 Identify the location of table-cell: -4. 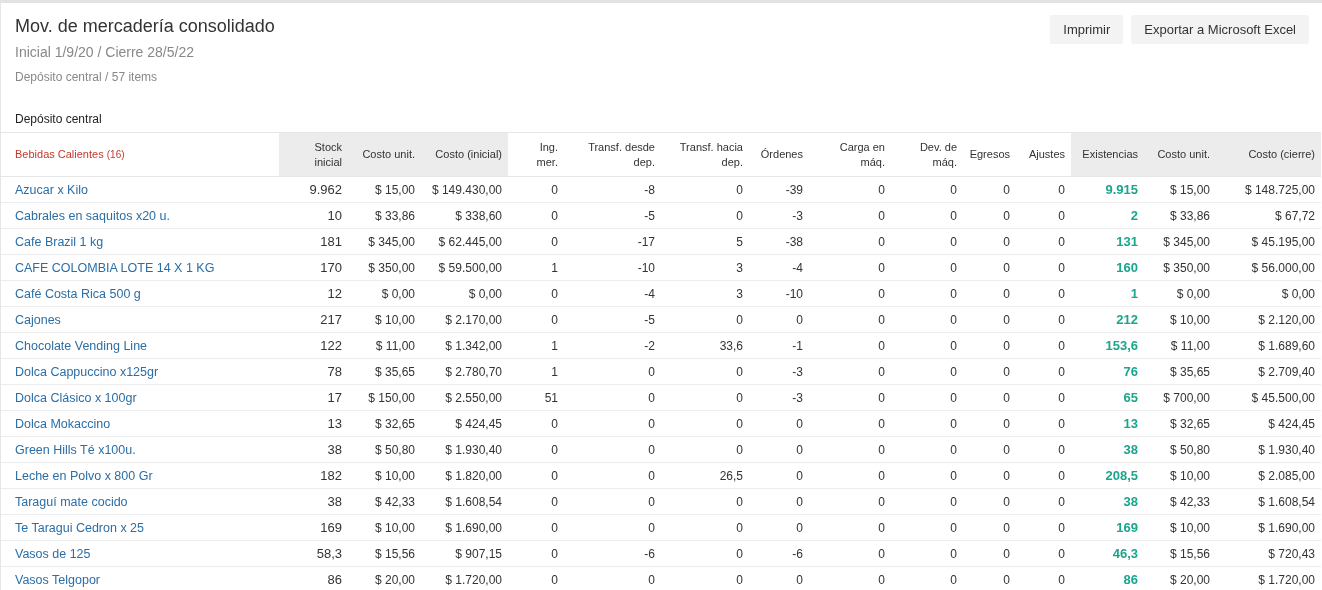
(612, 293).